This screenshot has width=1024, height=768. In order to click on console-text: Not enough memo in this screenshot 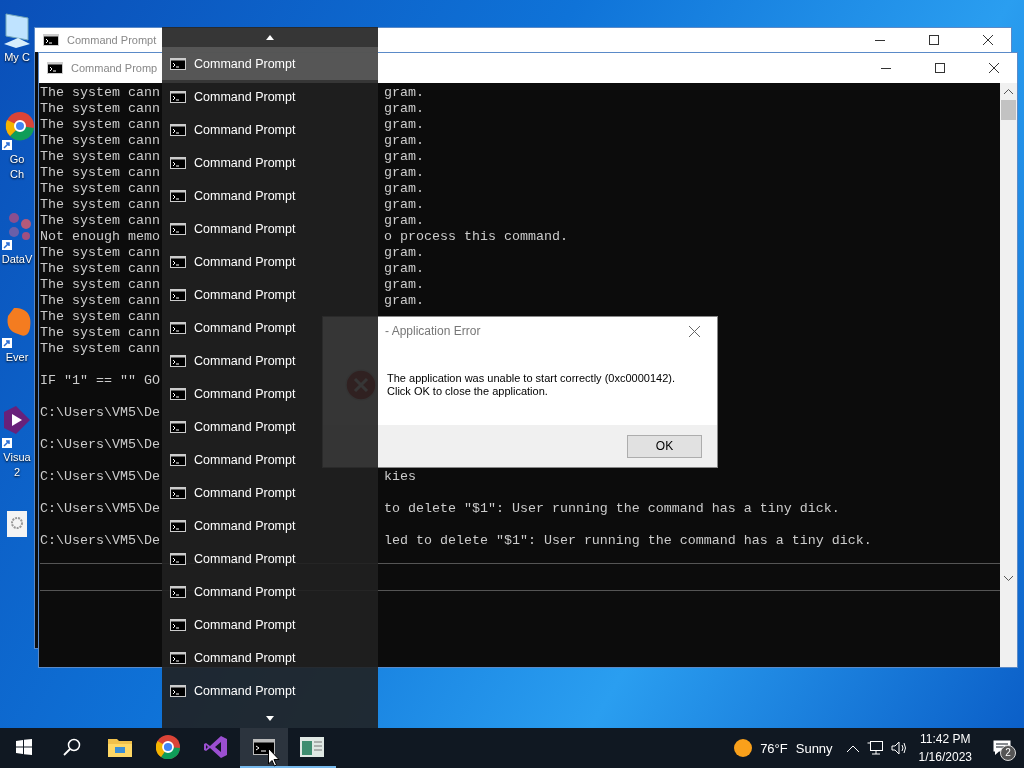, I will do `click(100, 237)`.